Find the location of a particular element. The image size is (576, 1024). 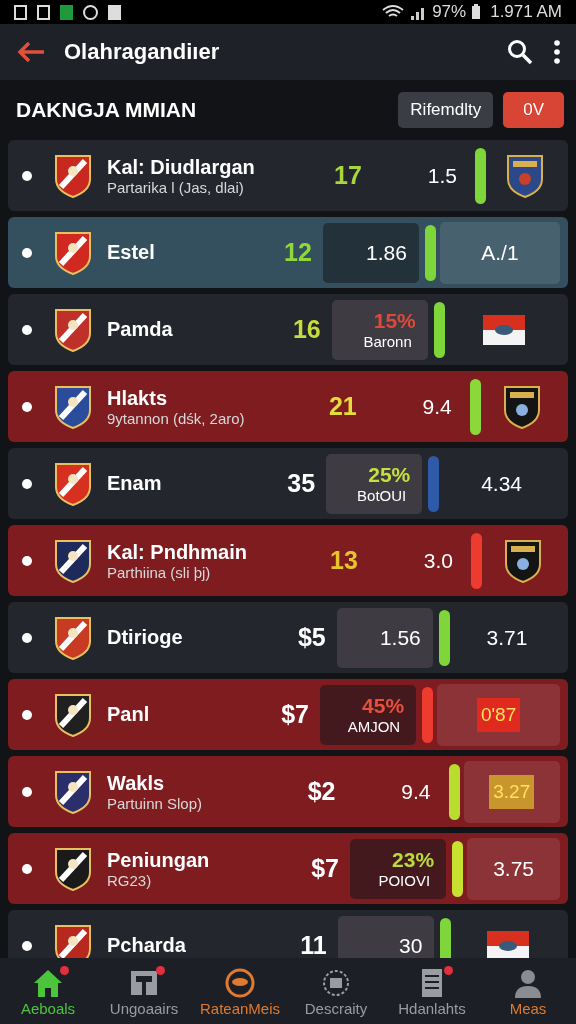

nav-item: Hdanlahts is located at coordinates (432, 991).